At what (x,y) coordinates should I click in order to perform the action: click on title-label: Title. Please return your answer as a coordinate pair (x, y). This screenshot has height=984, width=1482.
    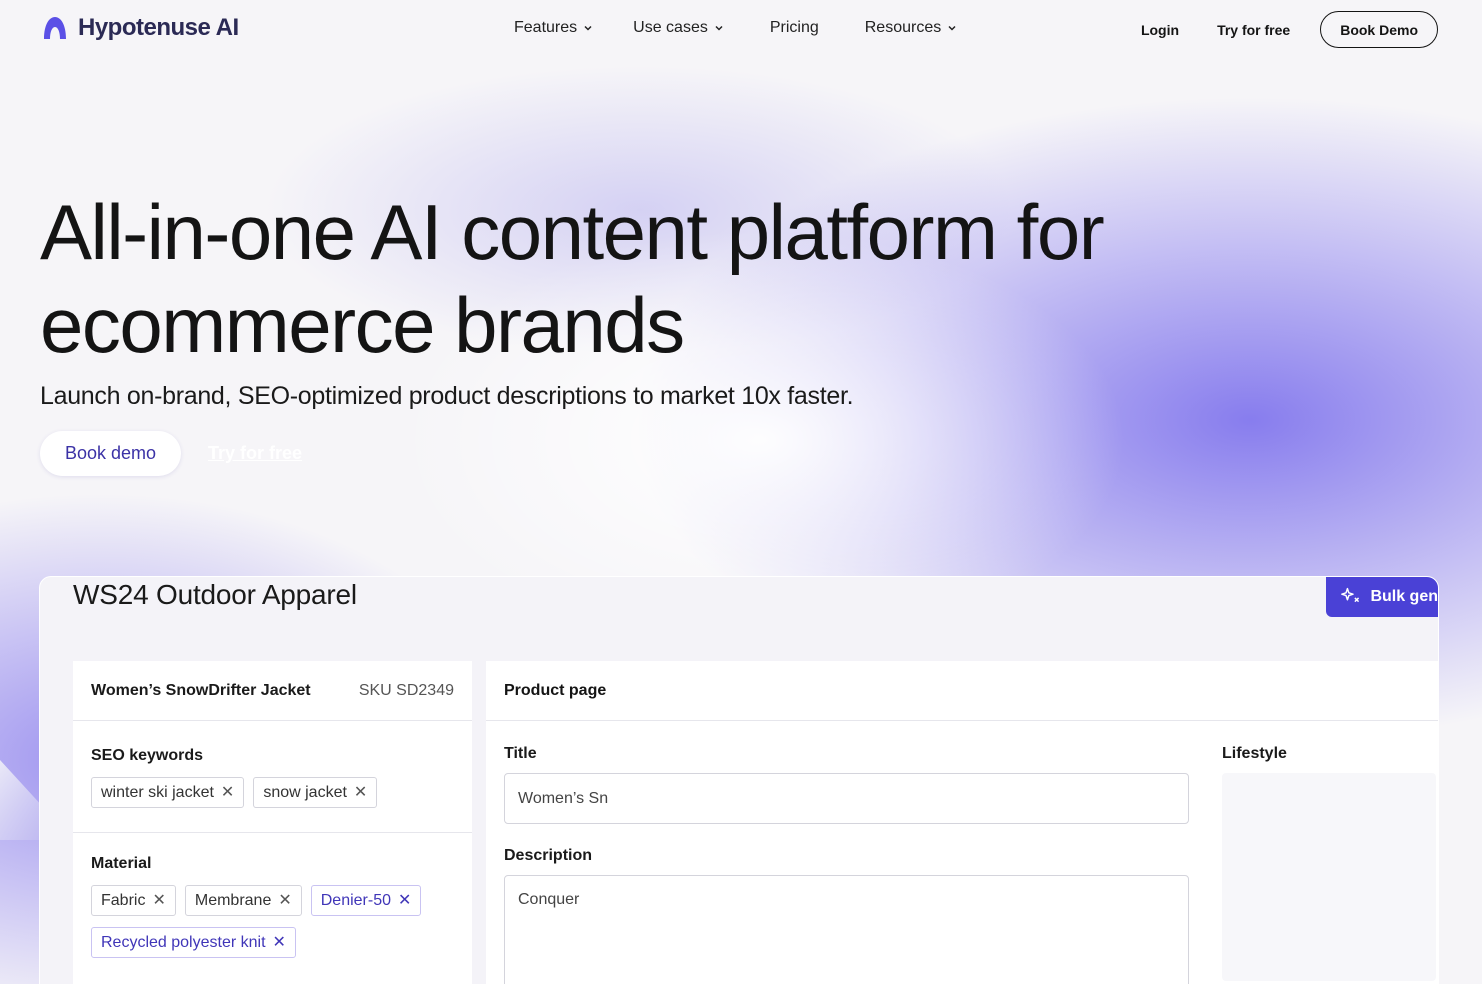
    Looking at the image, I should click on (520, 753).